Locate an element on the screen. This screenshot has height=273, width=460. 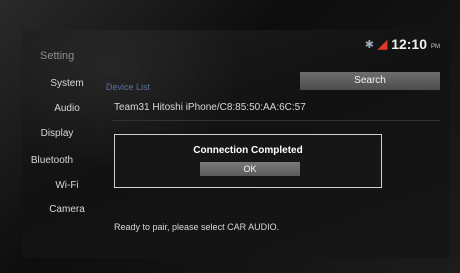
ok-button: OK is located at coordinates (250, 169).